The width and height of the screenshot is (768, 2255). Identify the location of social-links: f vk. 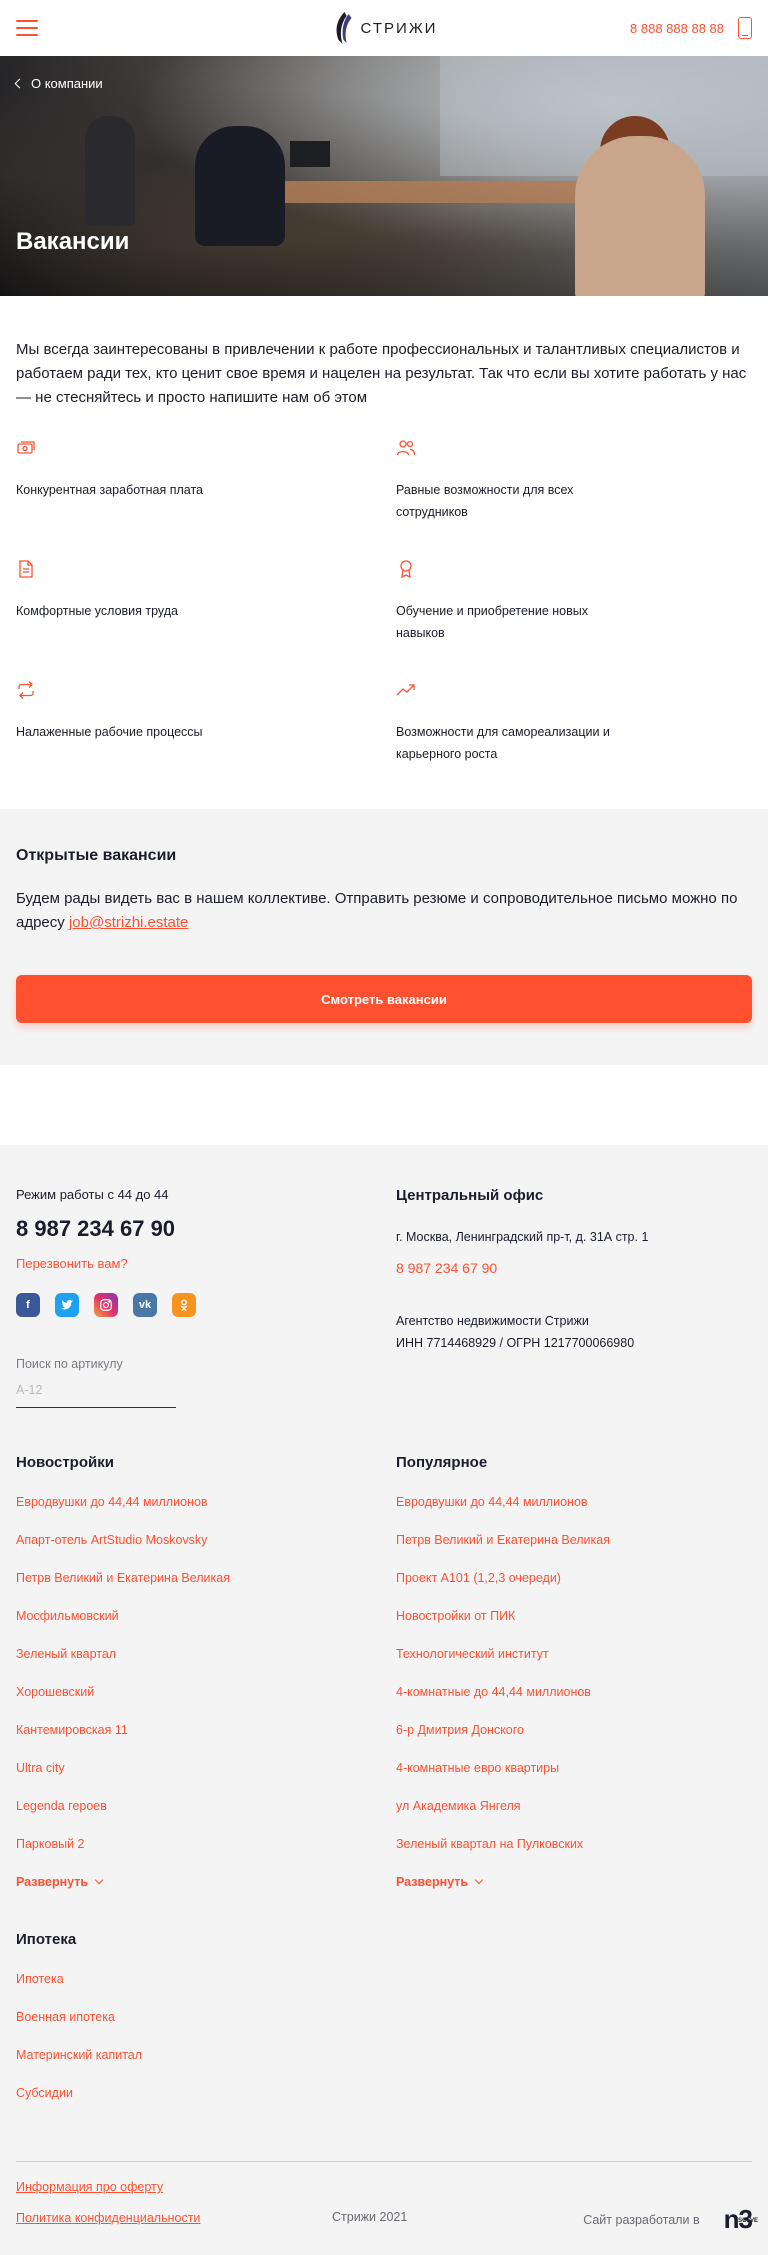
(206, 1305).